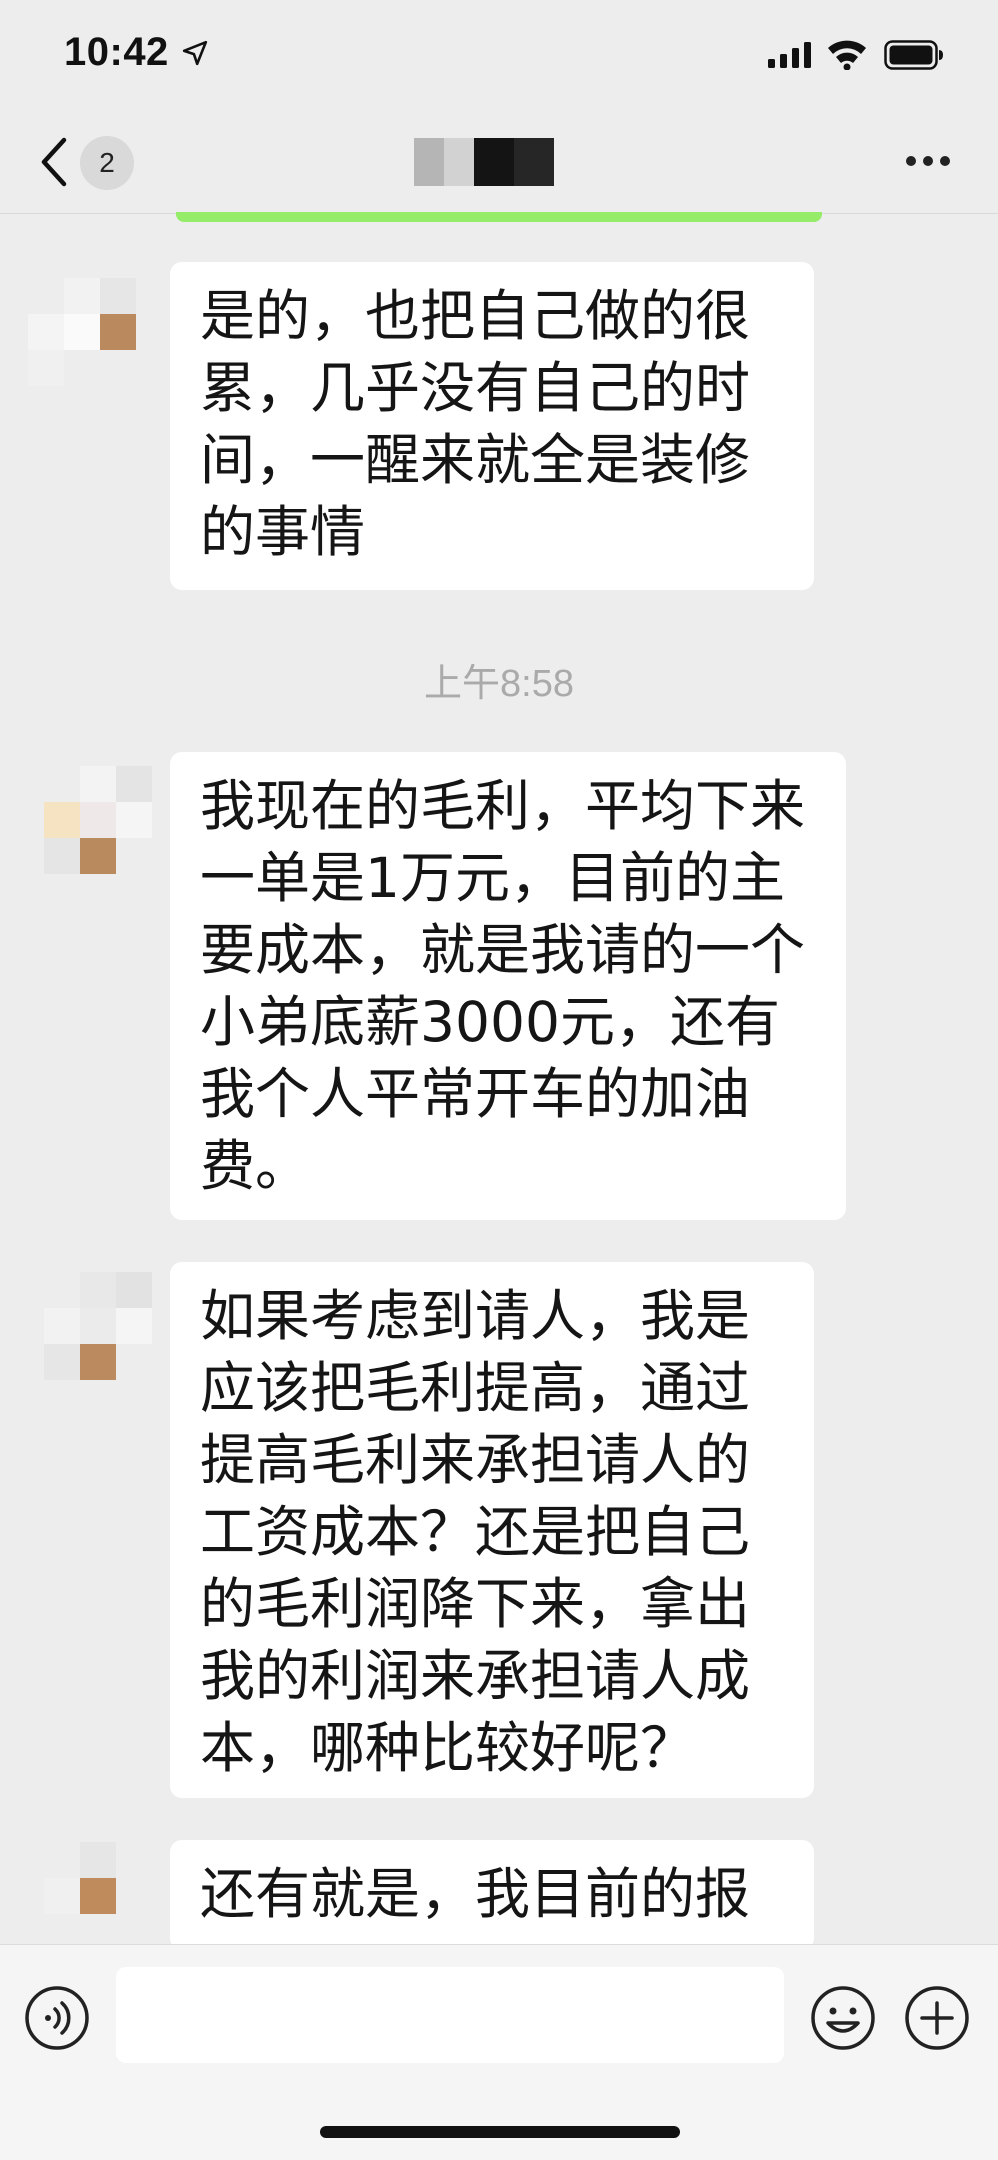  Describe the element at coordinates (450, 2015) in the screenshot. I see `message-input` at that location.